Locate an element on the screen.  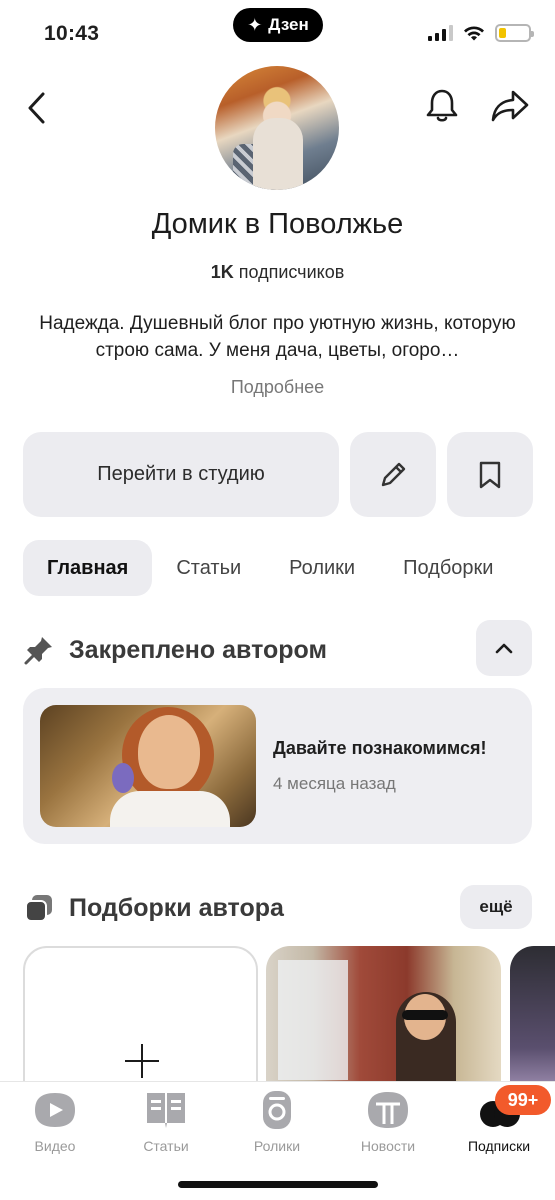
more-details-link: Подробнее is located at coordinates (277, 387).